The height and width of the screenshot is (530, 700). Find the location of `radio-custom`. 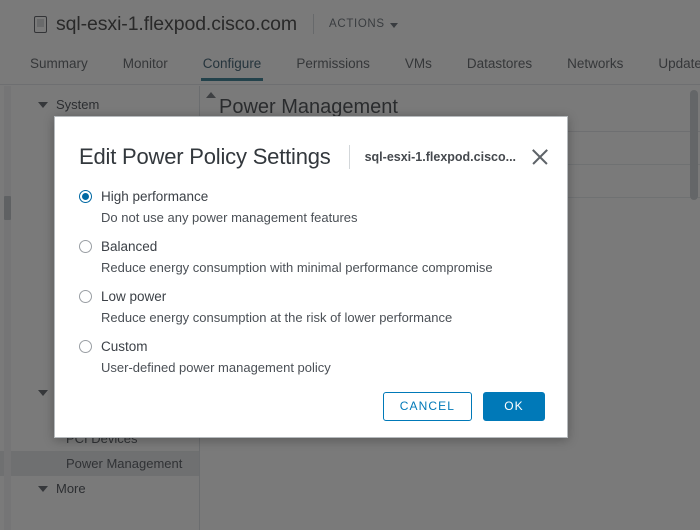

radio-custom is located at coordinates (85, 346).